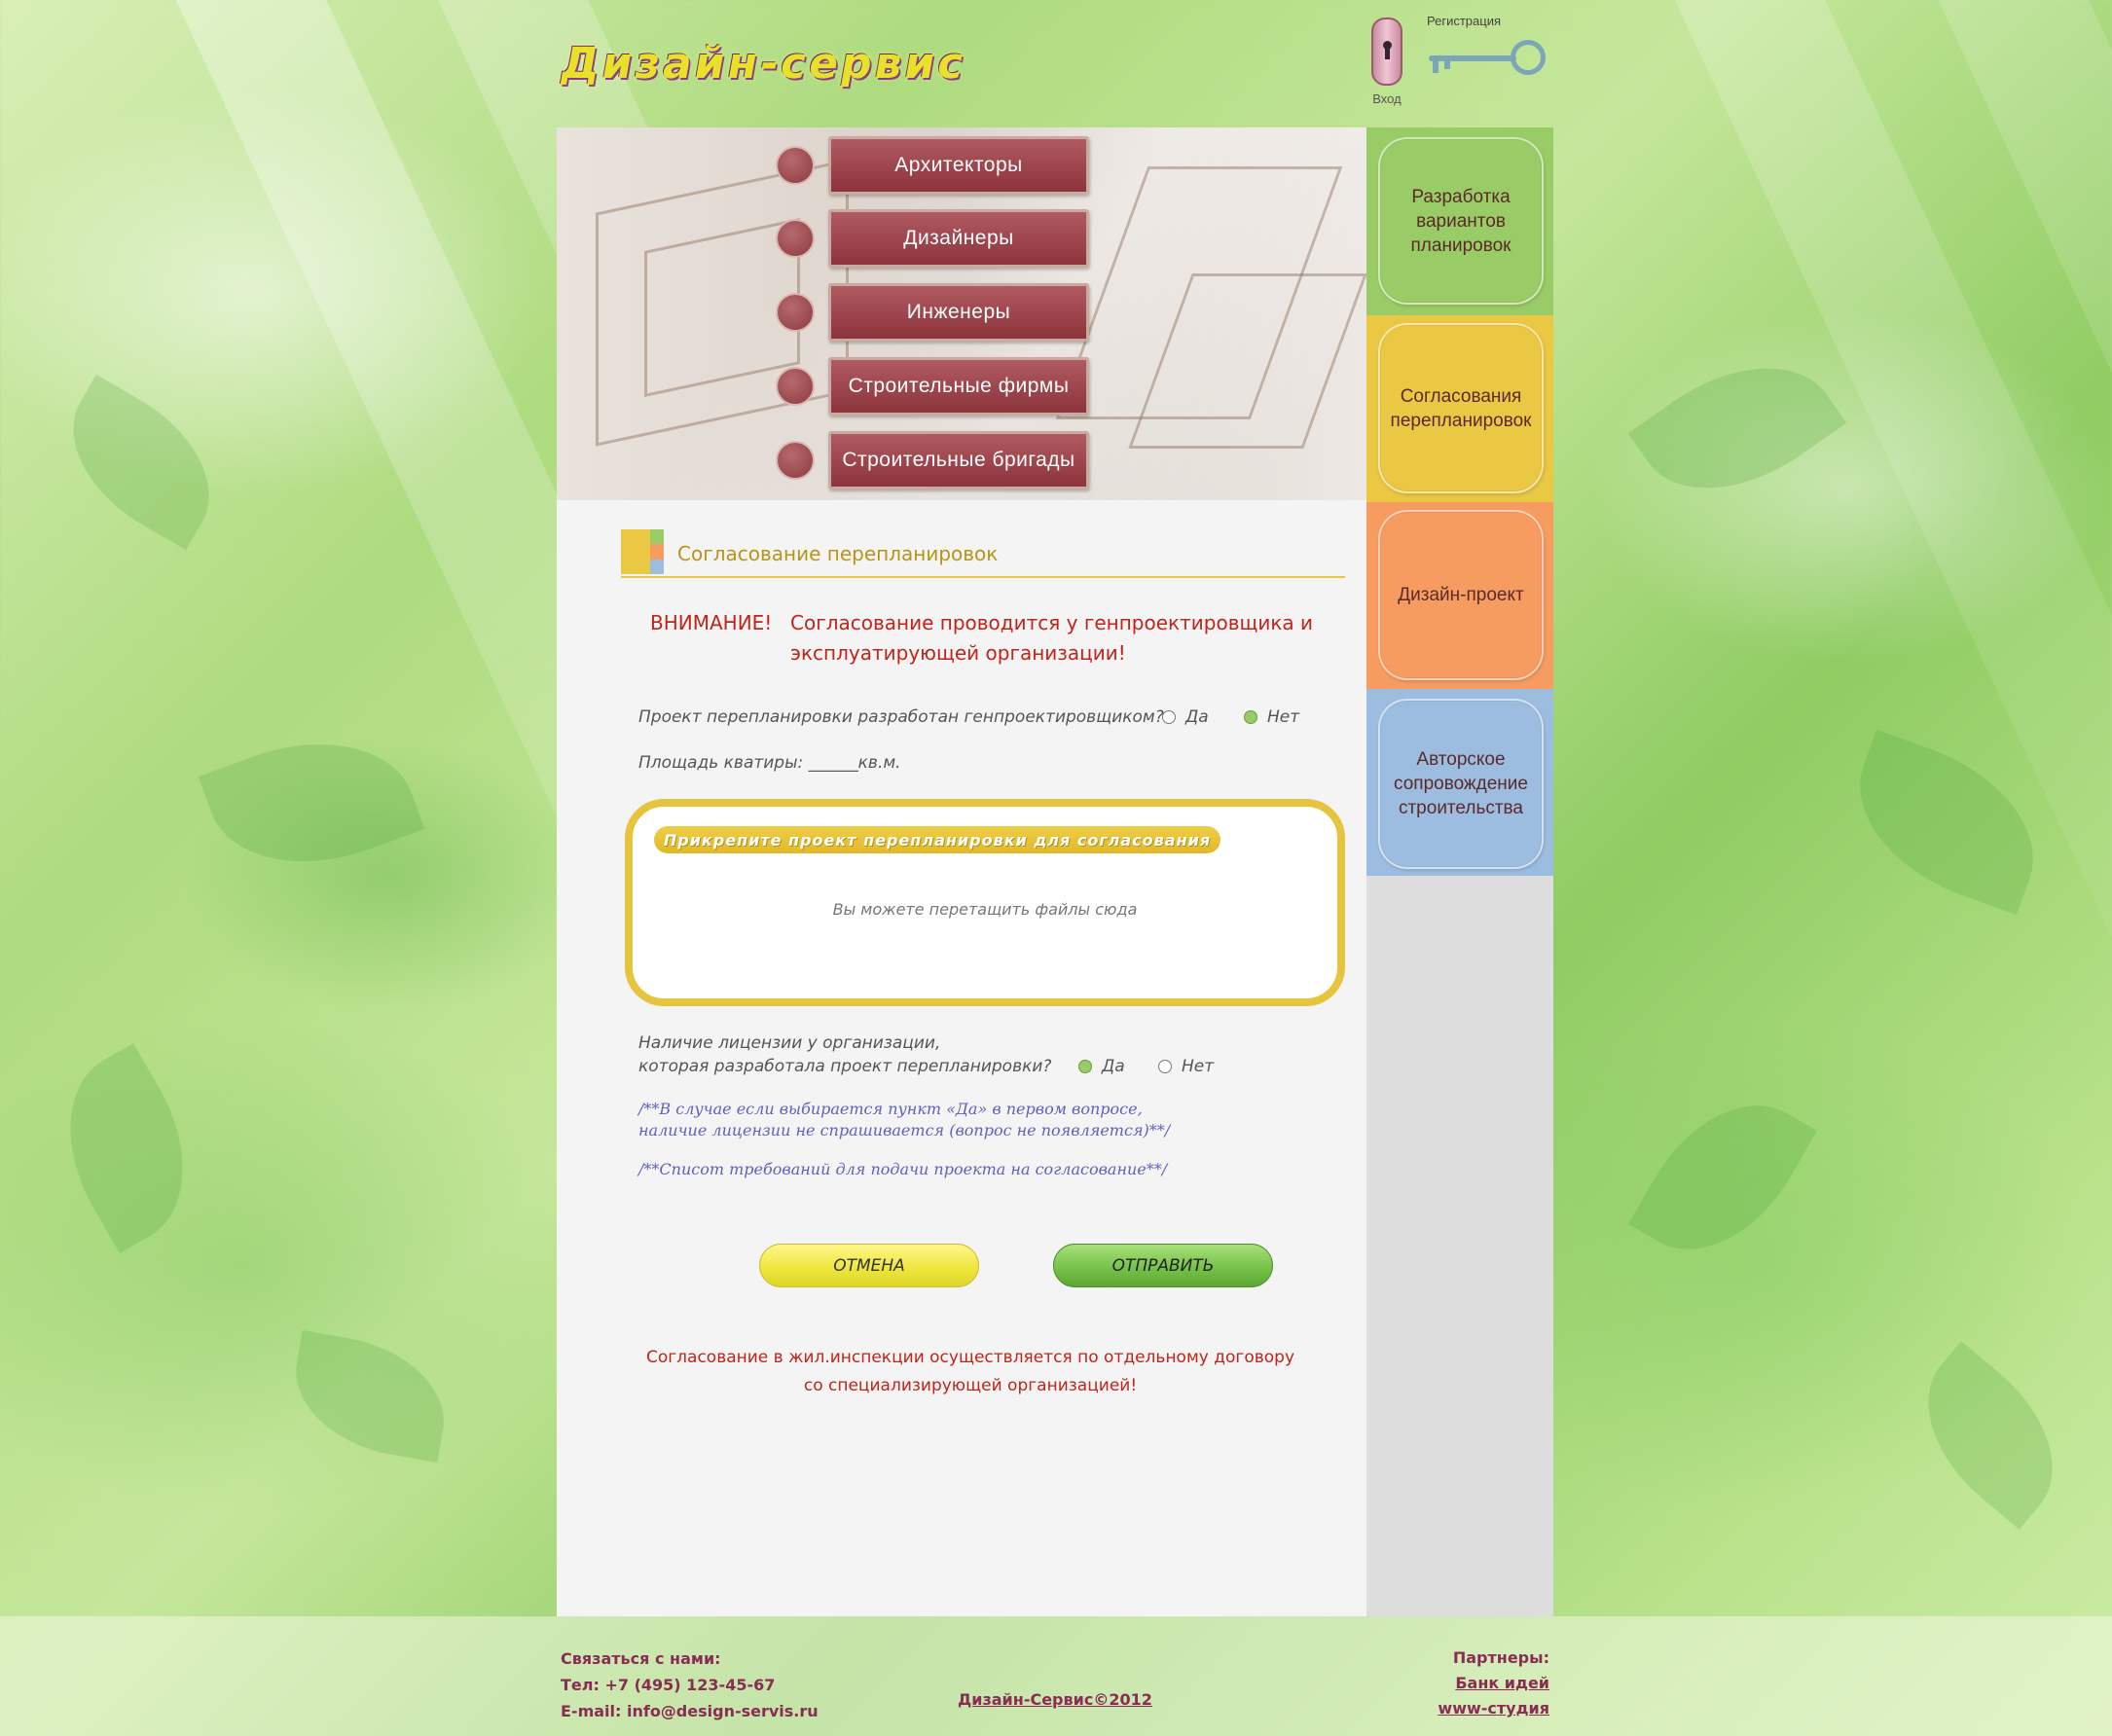 This screenshot has height=1736, width=2112. What do you see at coordinates (769, 763) in the screenshot?
I see `area-field: Площадь кватиры: ______кв.м.` at bounding box center [769, 763].